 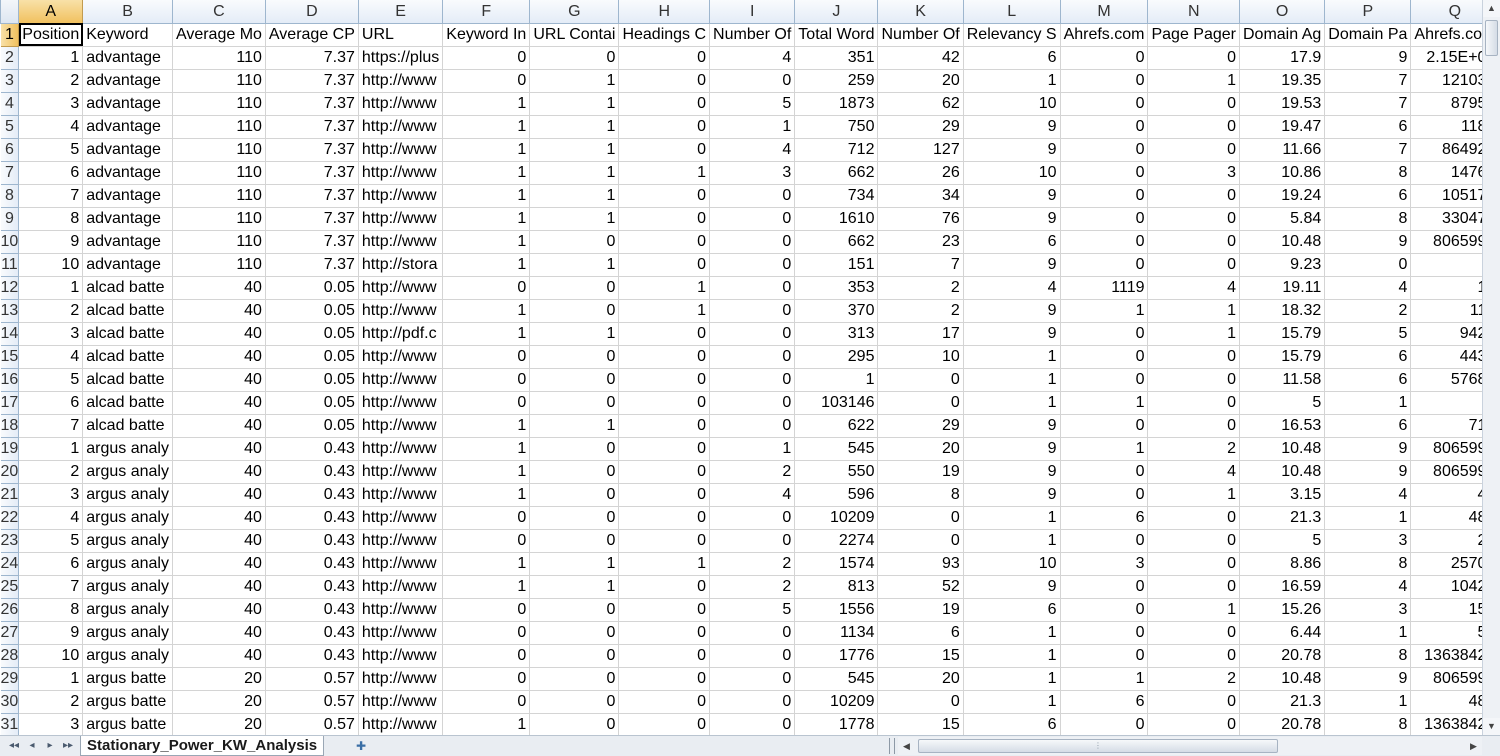 What do you see at coordinates (836, 701) in the screenshot?
I see `cell: 10209` at bounding box center [836, 701].